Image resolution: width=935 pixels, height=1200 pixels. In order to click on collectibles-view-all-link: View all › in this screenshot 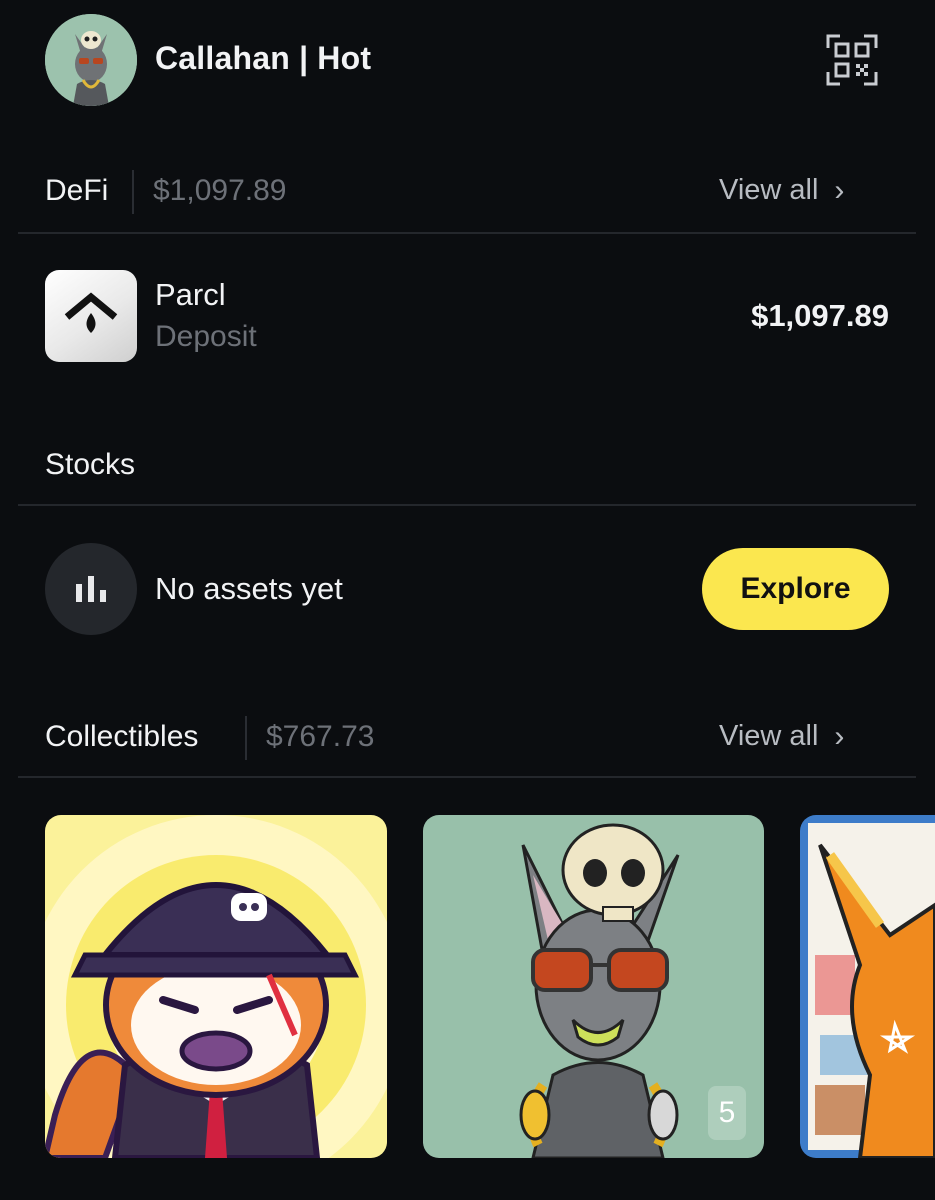, I will do `click(781, 736)`.